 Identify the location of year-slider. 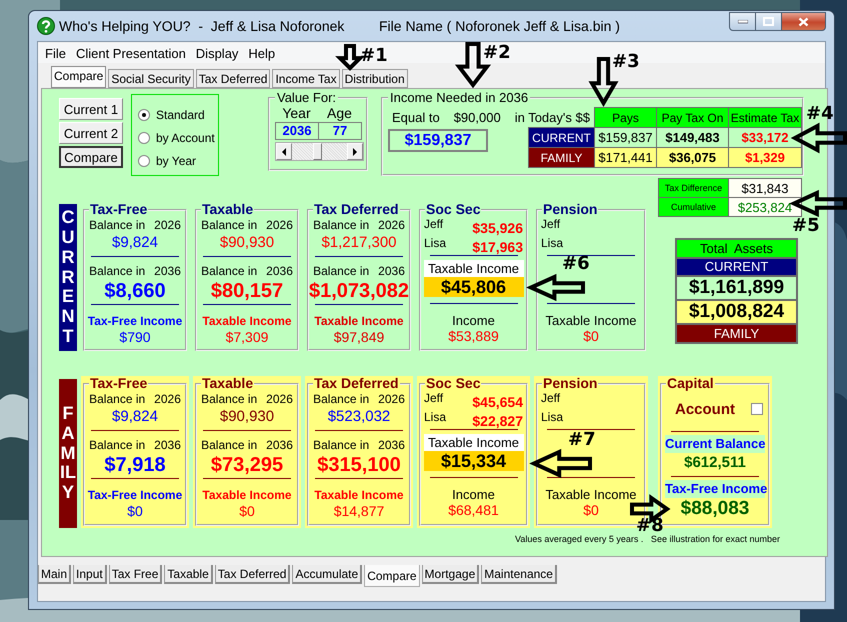
(319, 151).